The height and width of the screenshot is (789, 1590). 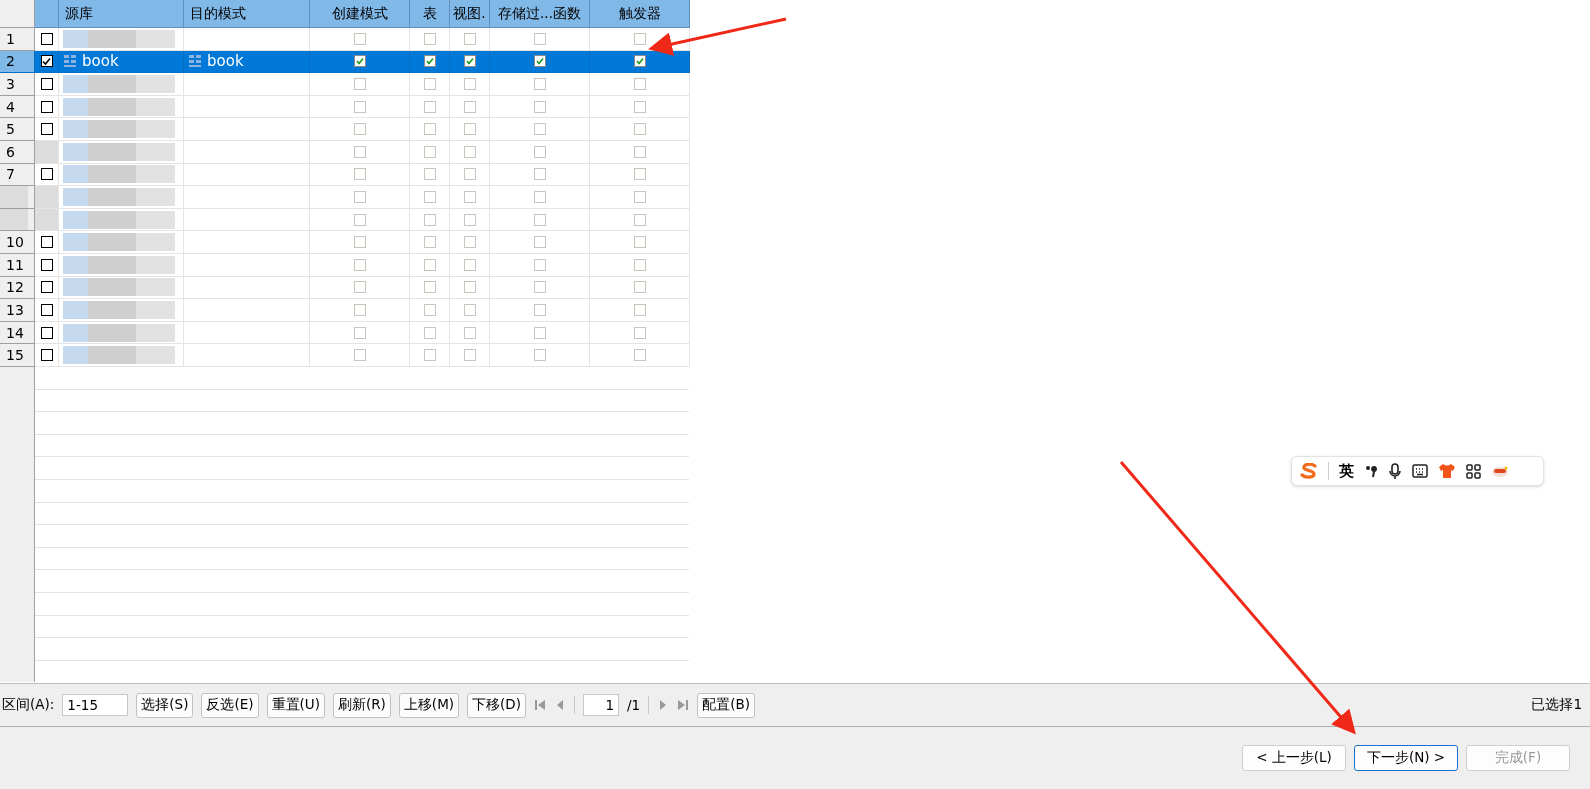 What do you see at coordinates (1556, 705) in the screenshot?
I see `selection-status: 已选择1` at bounding box center [1556, 705].